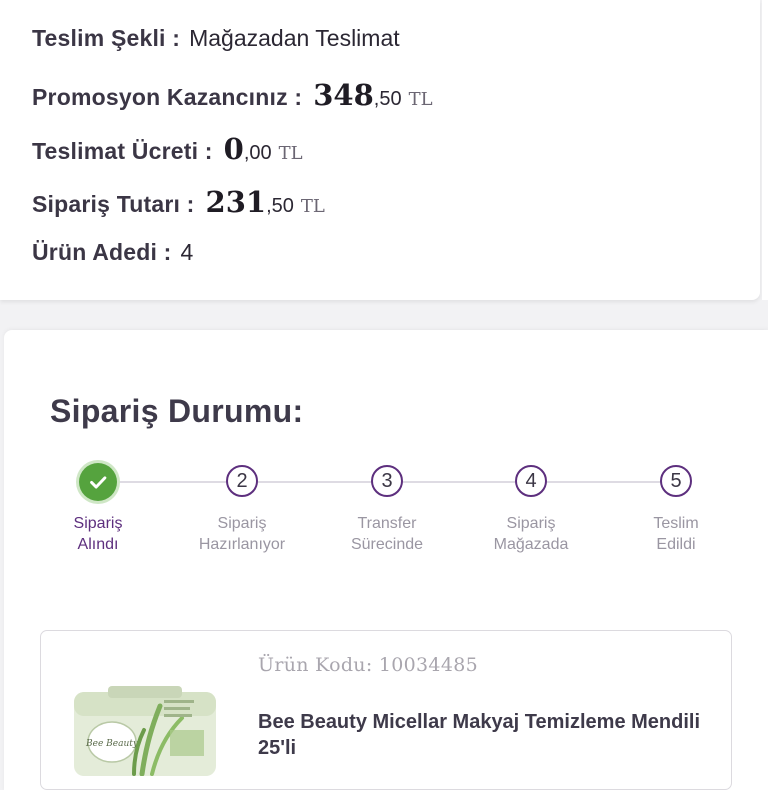 This screenshot has width=768, height=790. I want to click on delivery-fee-row: Teslimat Ücreti : 0 ,00 TL, so click(167, 149).